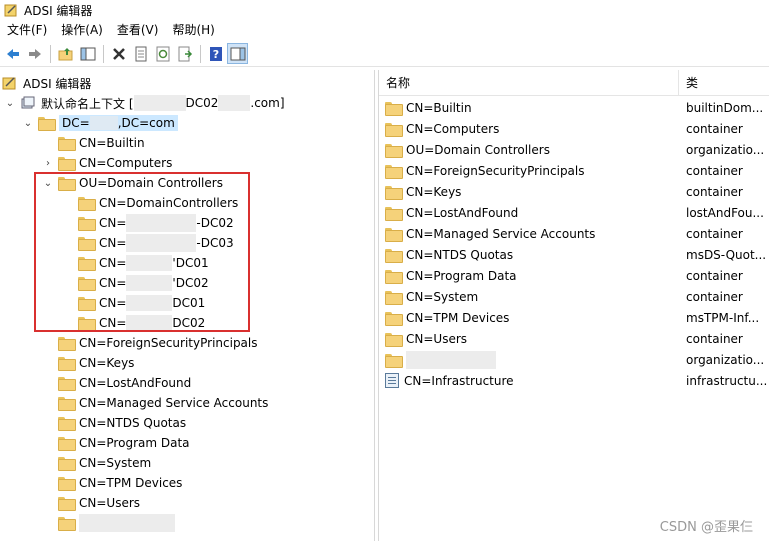  I want to click on list-item: CN=System container, so click(574, 296).